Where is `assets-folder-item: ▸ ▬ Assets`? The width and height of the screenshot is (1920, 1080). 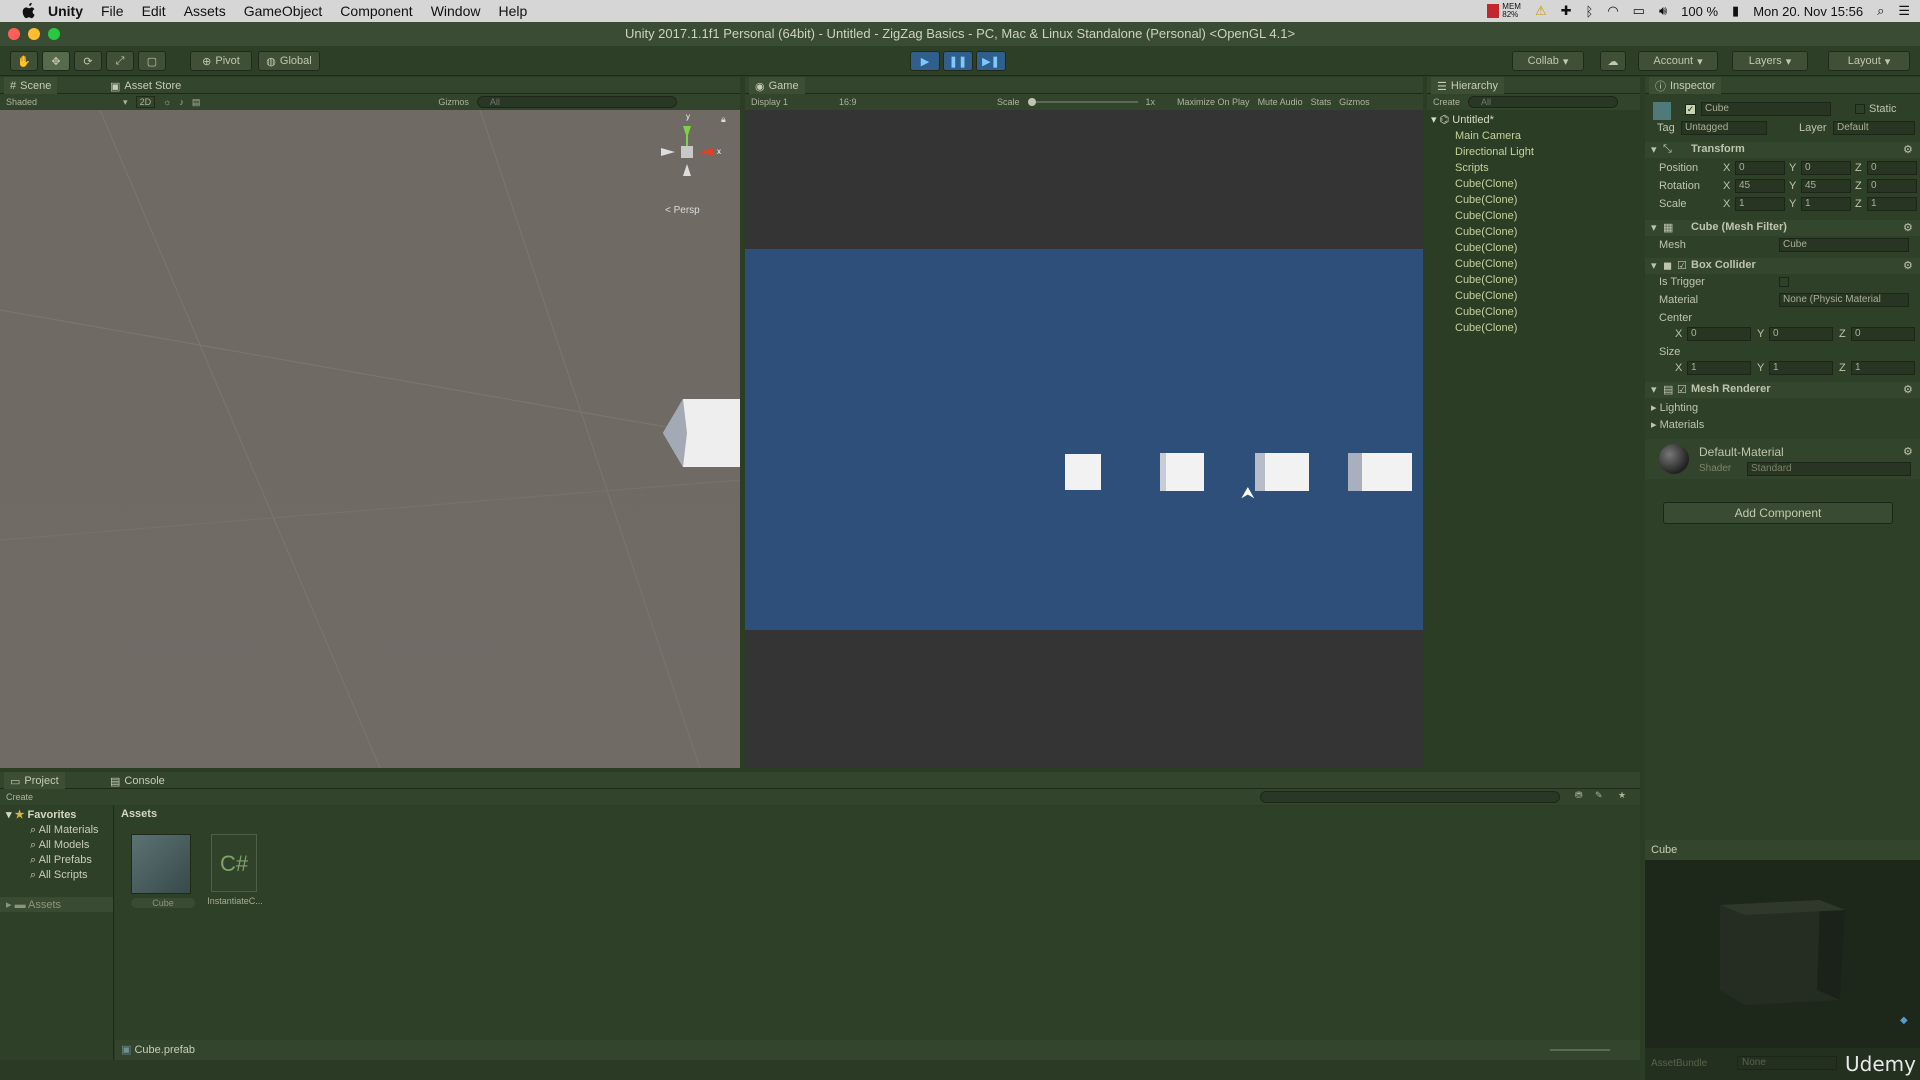 assets-folder-item: ▸ ▬ Assets is located at coordinates (56, 904).